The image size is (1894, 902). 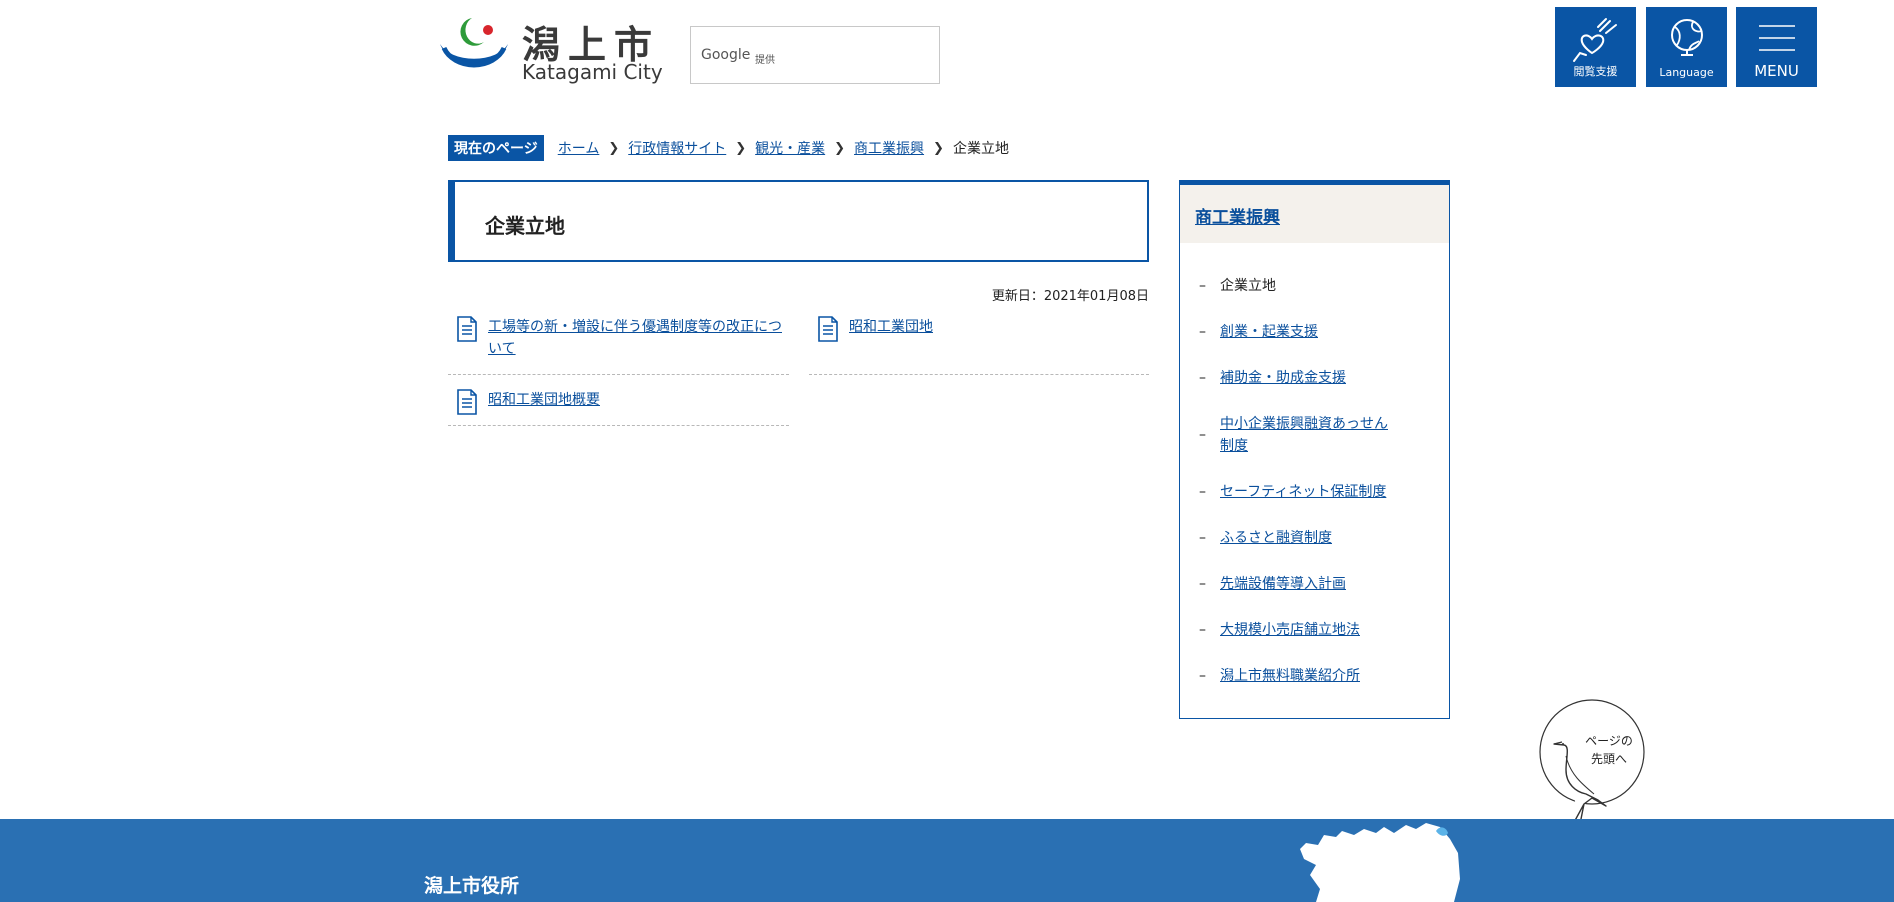 What do you see at coordinates (790, 148) in the screenshot?
I see `breadcrumb-tourism-industry: 観光・産業` at bounding box center [790, 148].